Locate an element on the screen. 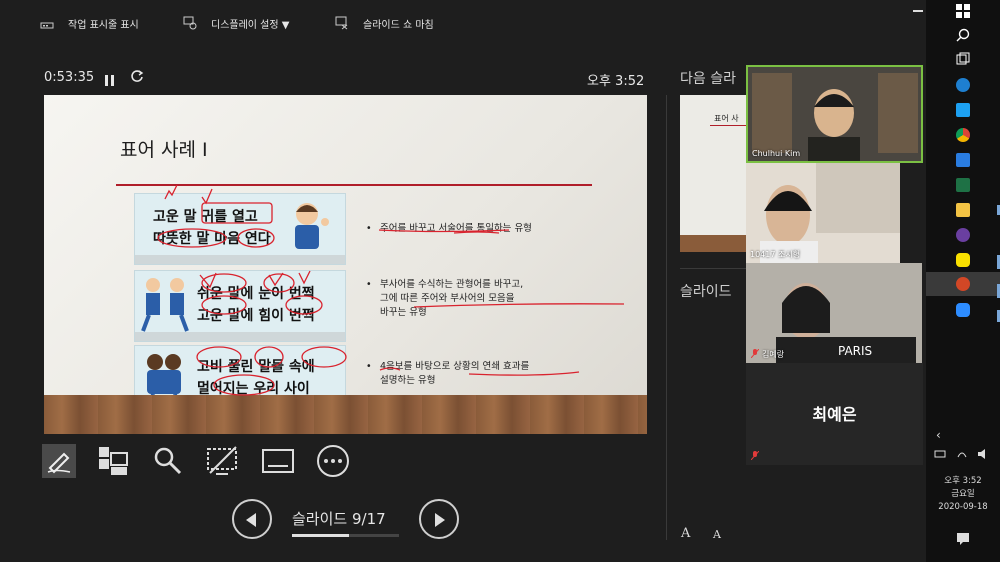  next-slide-title: 표어 사 is located at coordinates (726, 118).